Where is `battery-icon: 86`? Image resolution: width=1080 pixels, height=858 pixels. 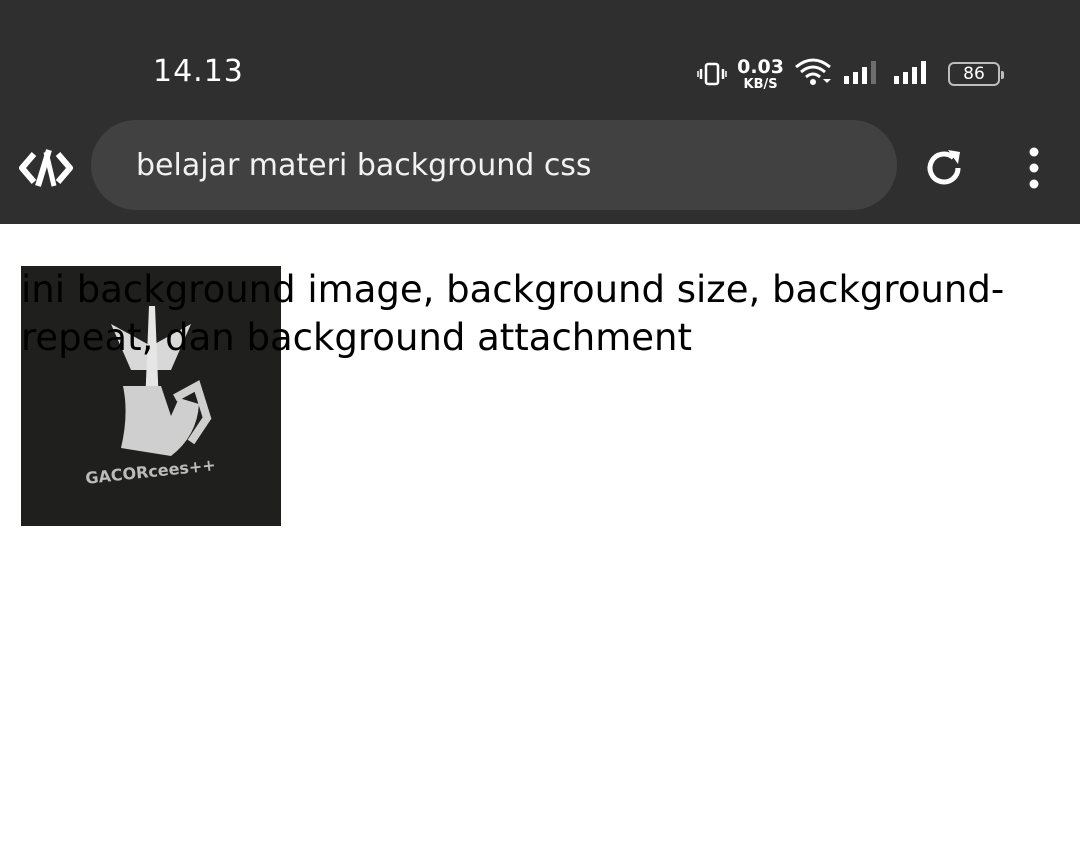 battery-icon: 86 is located at coordinates (976, 74).